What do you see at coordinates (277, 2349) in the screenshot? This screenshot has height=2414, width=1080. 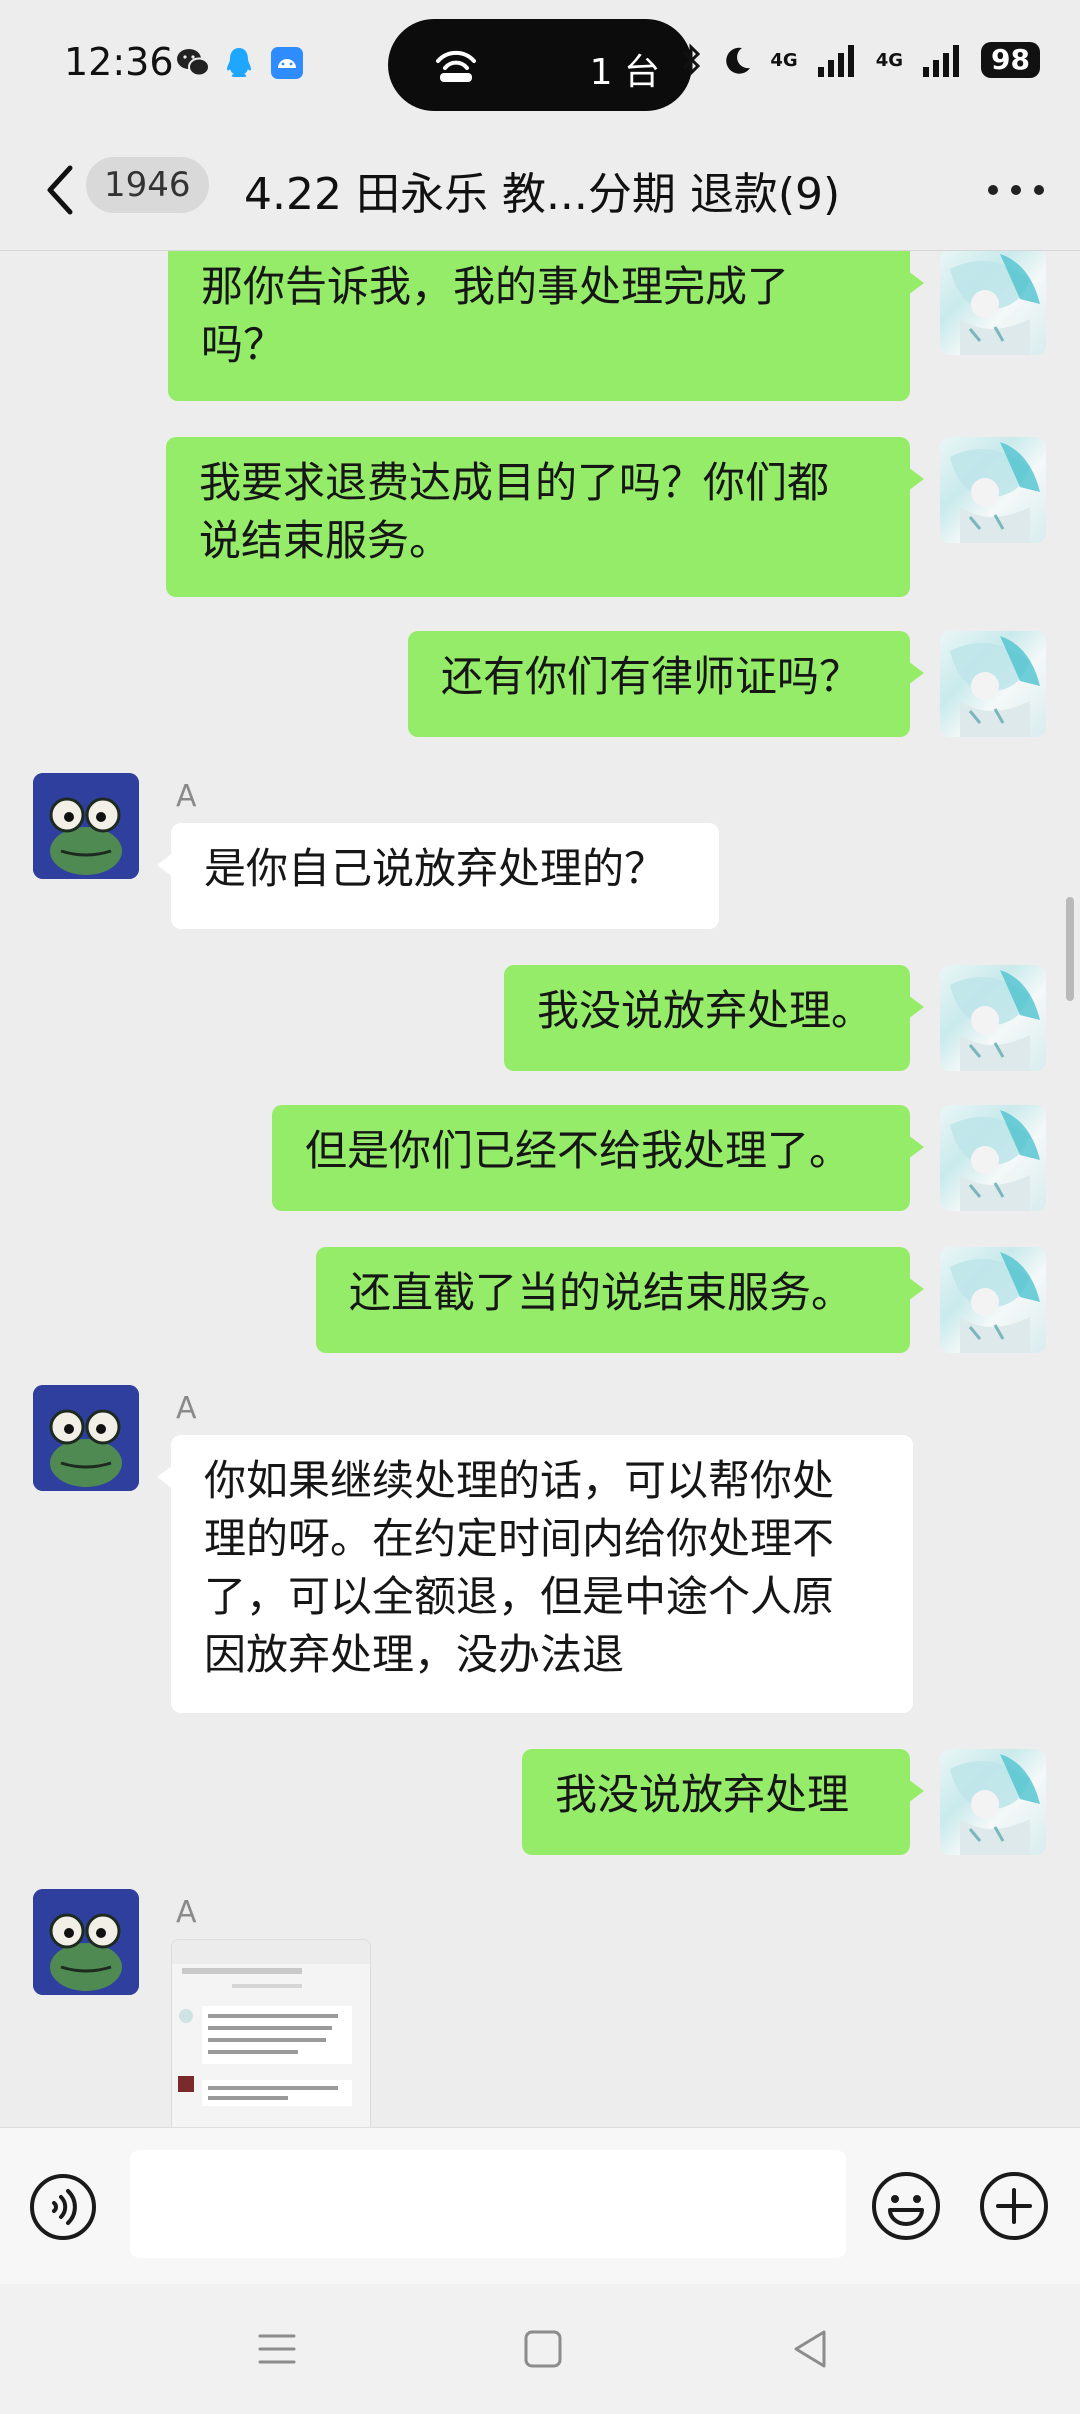 I see `menu-lines-icon` at bounding box center [277, 2349].